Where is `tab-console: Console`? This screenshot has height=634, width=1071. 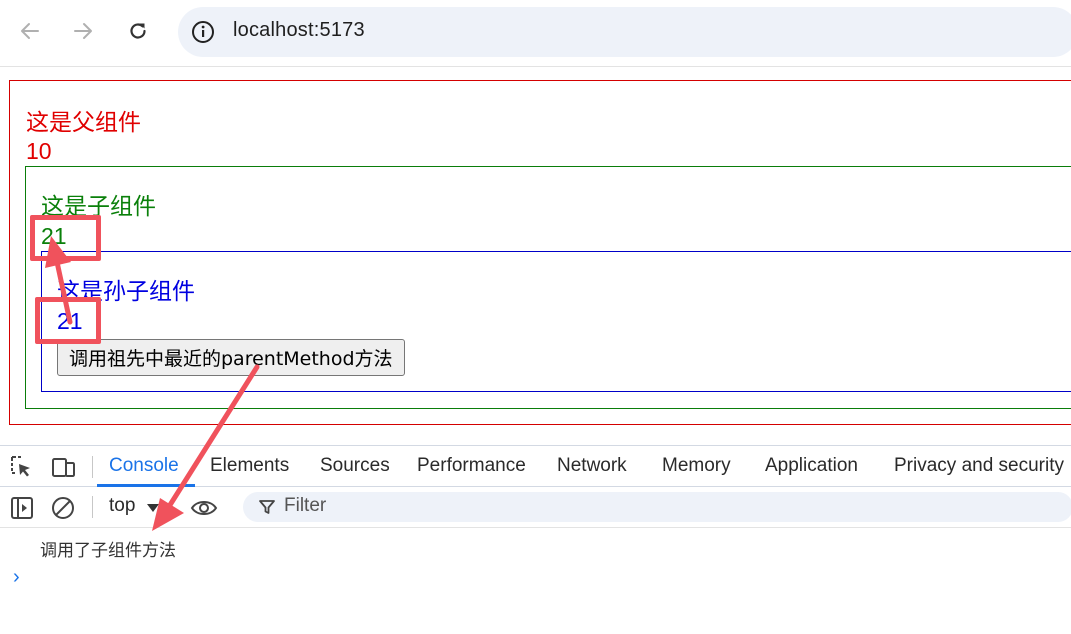
tab-console: Console is located at coordinates (144, 466).